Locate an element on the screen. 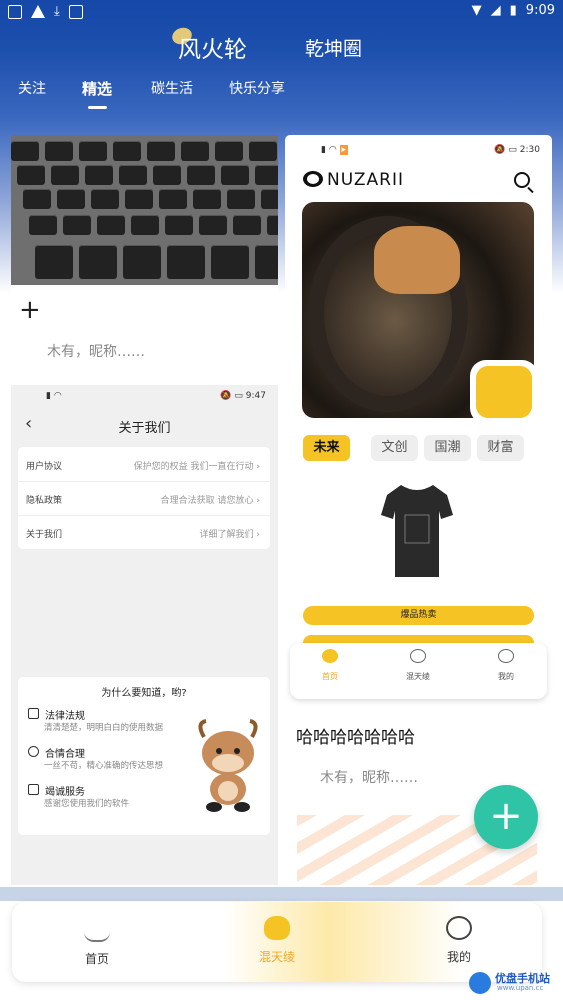 Image resolution: width=563 pixels, height=1000 pixels. nav-hunt-label: 混天绫 is located at coordinates (276, 957).